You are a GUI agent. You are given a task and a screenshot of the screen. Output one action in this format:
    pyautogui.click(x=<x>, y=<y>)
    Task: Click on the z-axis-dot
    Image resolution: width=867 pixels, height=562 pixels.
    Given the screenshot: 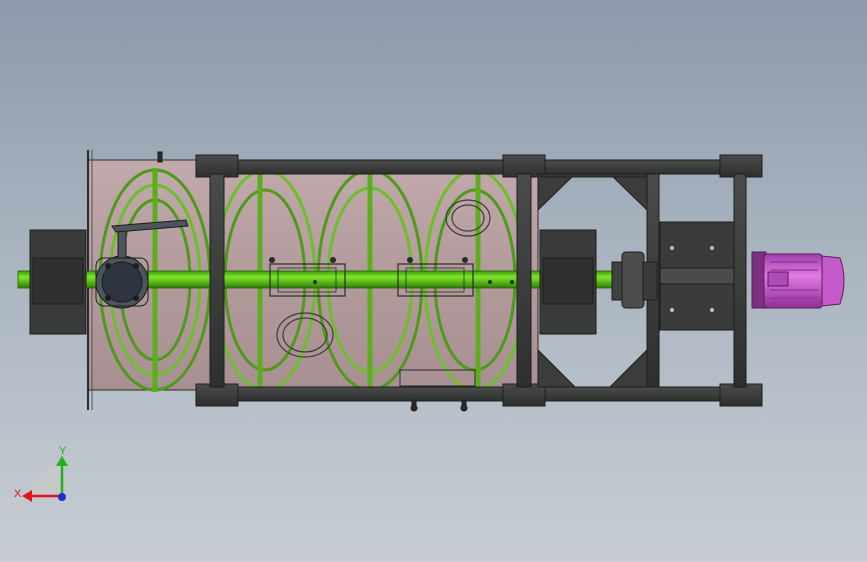 What is the action you would take?
    pyautogui.click(x=62, y=497)
    